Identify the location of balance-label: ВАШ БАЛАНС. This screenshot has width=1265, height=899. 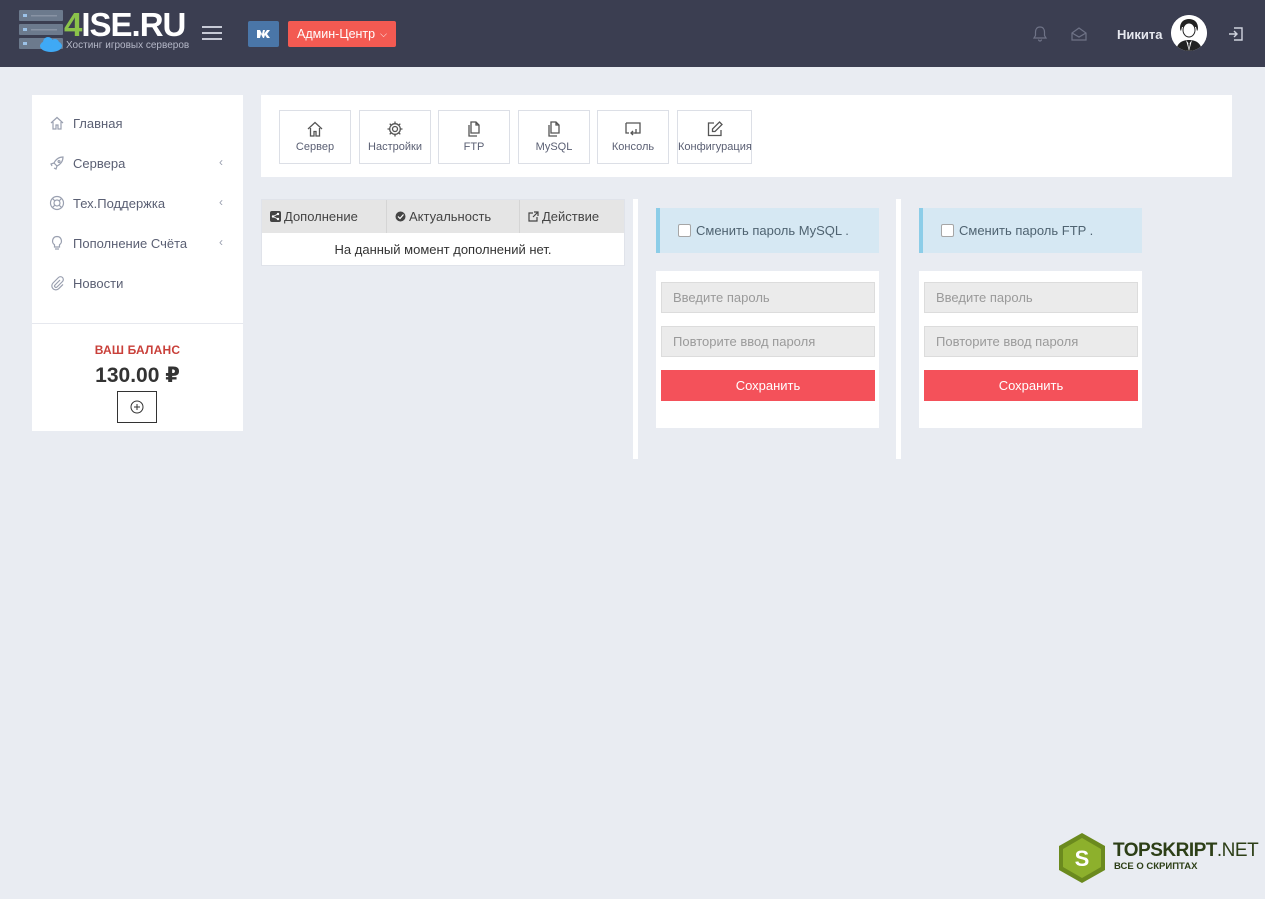
(137, 350).